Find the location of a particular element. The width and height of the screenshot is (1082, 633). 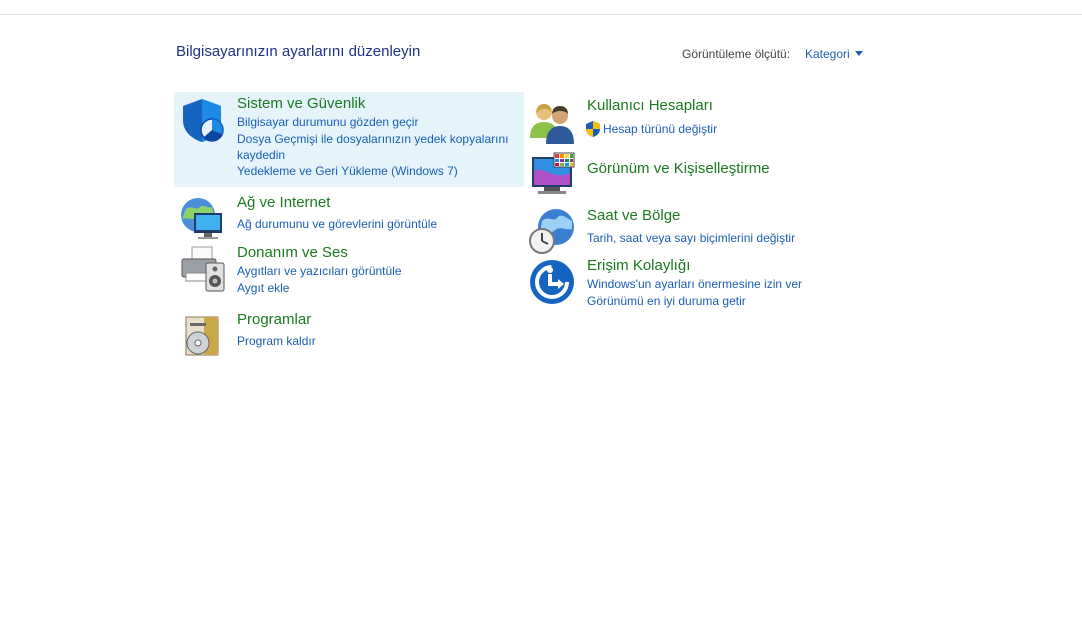

category-title: Saat ve Bölge is located at coordinates (633, 215).